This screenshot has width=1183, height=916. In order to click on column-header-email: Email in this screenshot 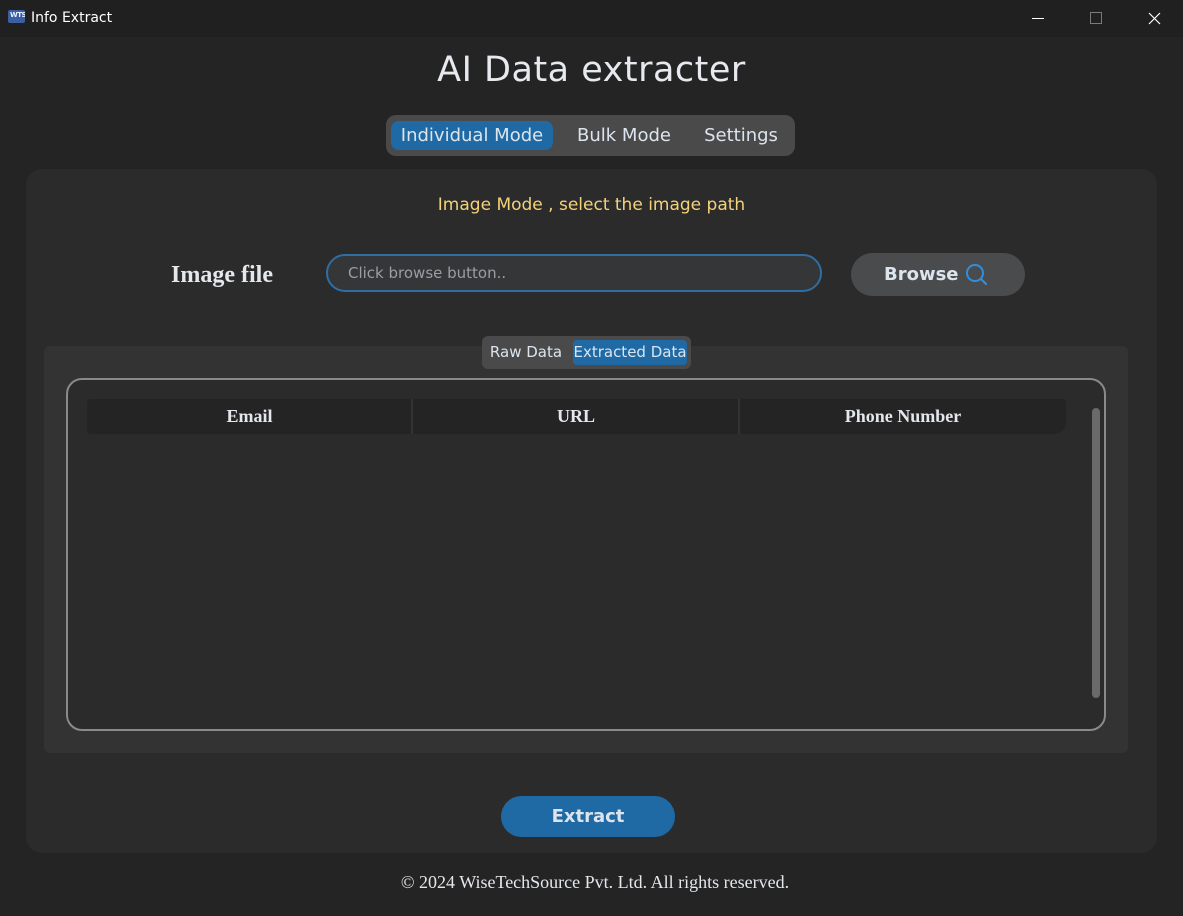, I will do `click(249, 416)`.